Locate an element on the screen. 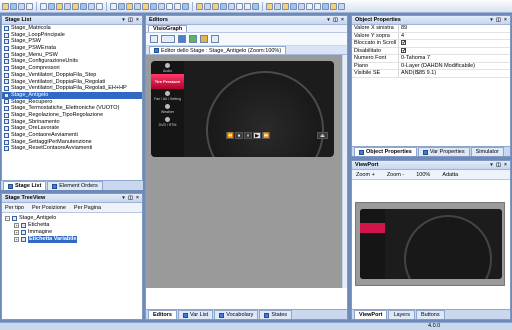 Image resolution: width=512 pixels, height=330 pixels. device-menu-item: DVD / RTM is located at coordinates (167, 121).